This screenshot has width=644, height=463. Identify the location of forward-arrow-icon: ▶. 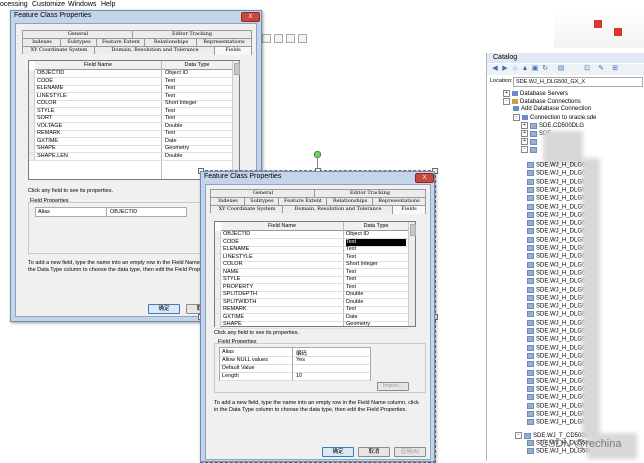
(505, 69).